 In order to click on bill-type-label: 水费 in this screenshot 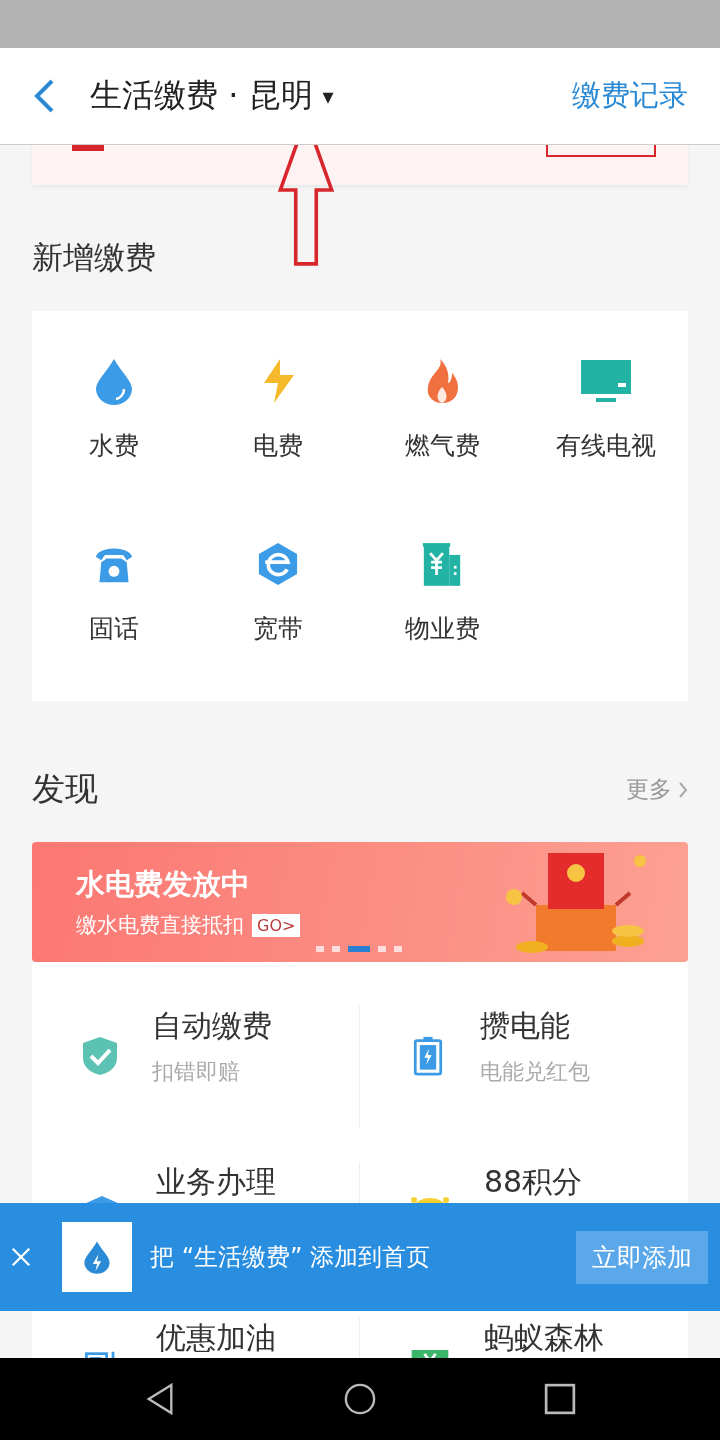, I will do `click(114, 446)`.